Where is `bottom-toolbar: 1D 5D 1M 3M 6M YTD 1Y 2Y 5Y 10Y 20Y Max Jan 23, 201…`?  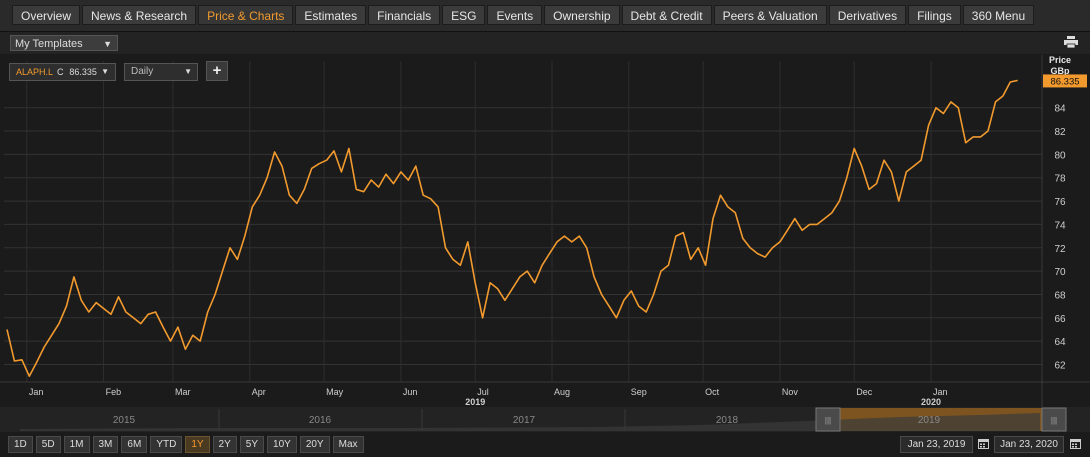
bottom-toolbar: 1D 5D 1M 3M 6M YTD 1Y 2Y 5Y 10Y 20Y Max Jan 23, 201… is located at coordinates (545, 445).